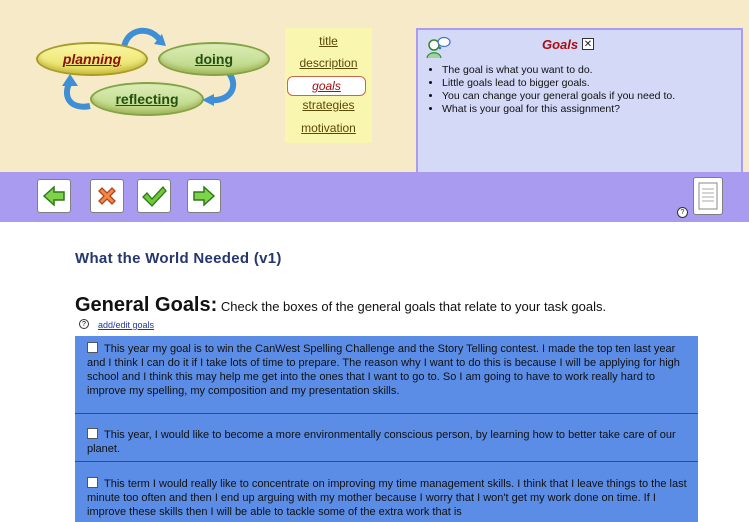 This screenshot has height=522, width=749. What do you see at coordinates (328, 128) in the screenshot?
I see `menu-item-motivation: motivation` at bounding box center [328, 128].